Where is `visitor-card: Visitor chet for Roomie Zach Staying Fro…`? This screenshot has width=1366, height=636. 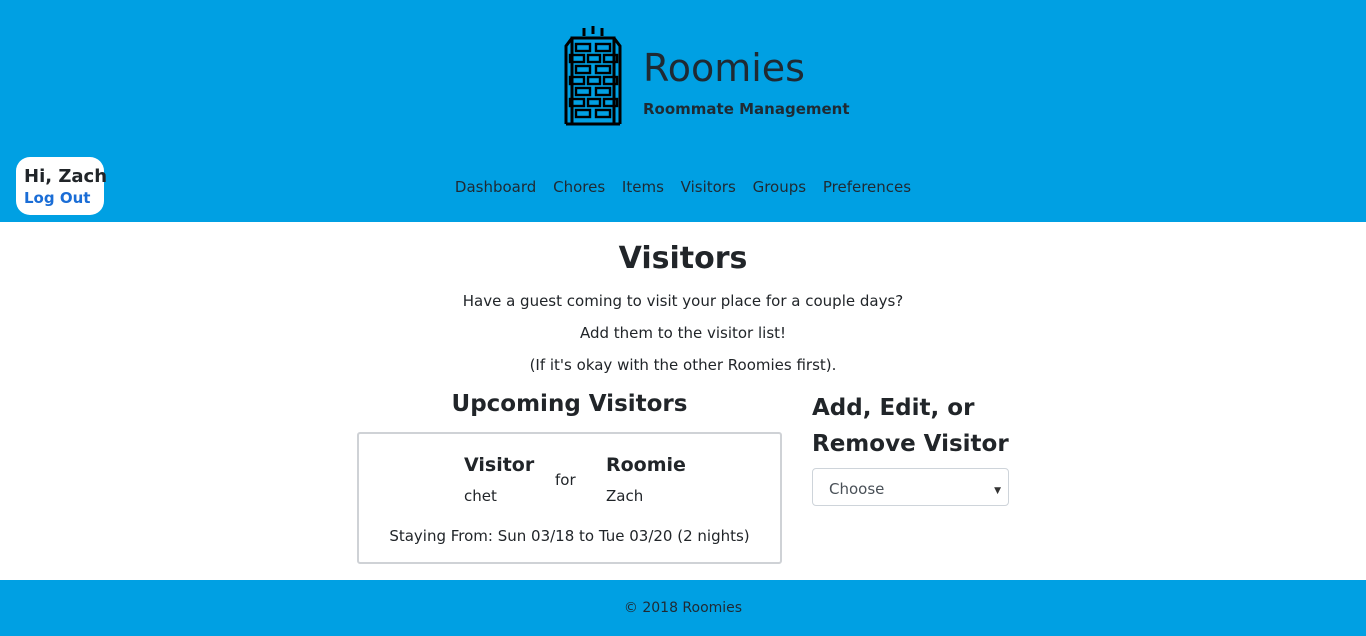 visitor-card: Visitor chet for Roomie Zach Staying Fro… is located at coordinates (569, 498).